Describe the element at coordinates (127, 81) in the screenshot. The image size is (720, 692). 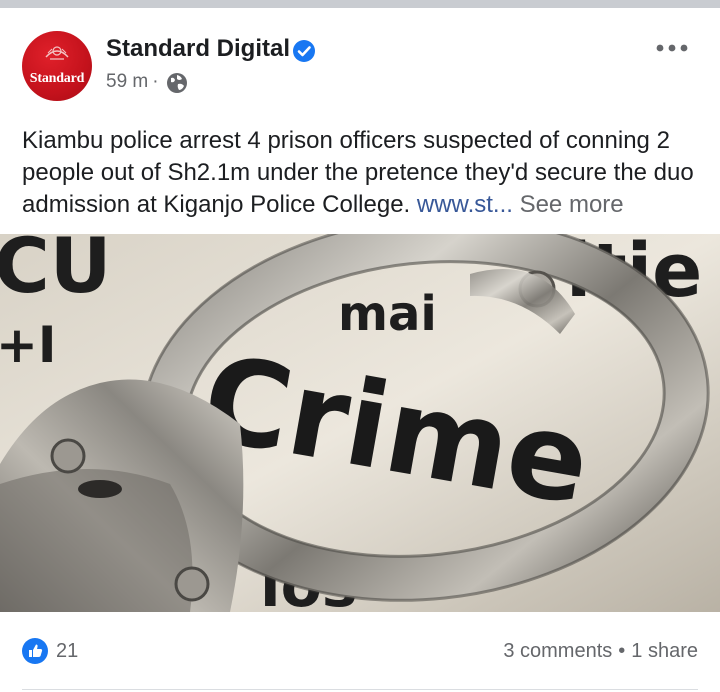
I see `post-time: 59 m` at that location.